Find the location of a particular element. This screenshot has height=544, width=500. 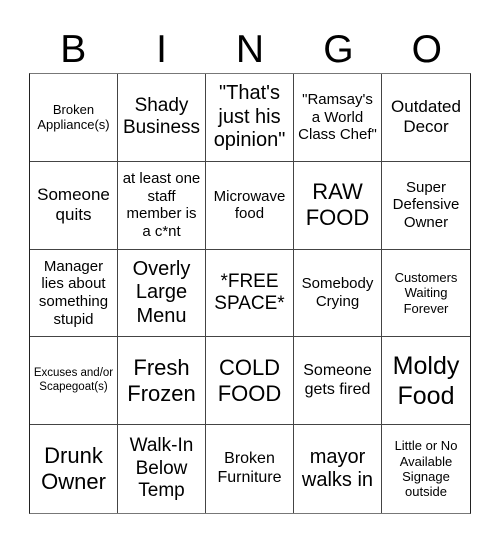

bingo-cell: "Ramsay's a World Class Chef" is located at coordinates (338, 118).